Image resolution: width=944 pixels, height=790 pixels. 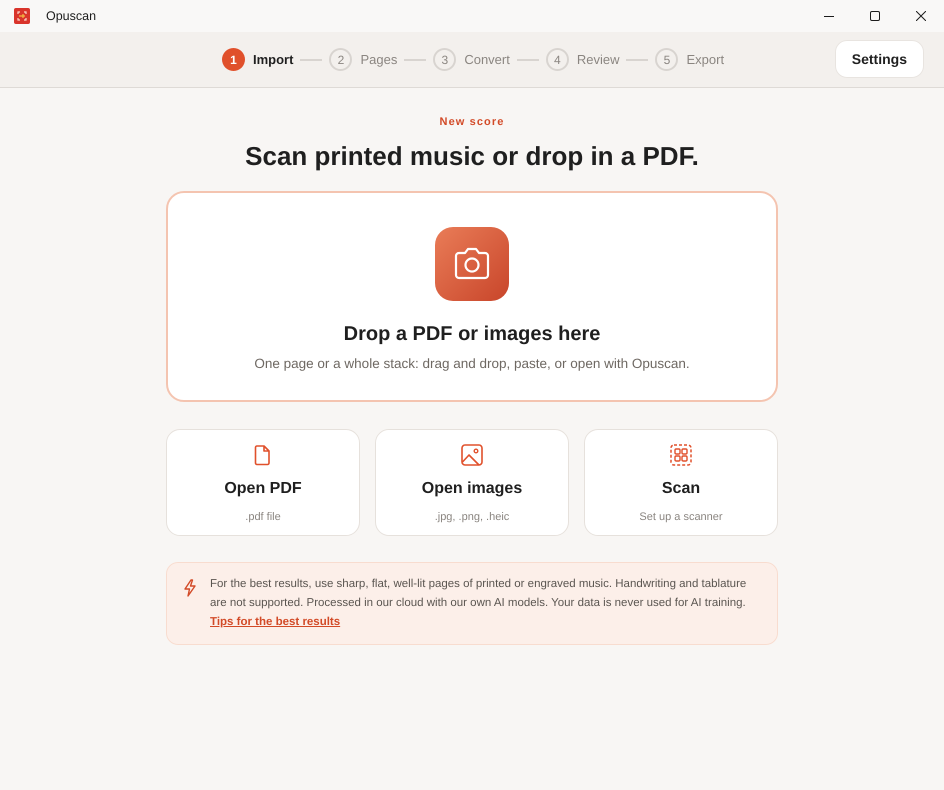 What do you see at coordinates (273, 59) in the screenshot?
I see `step-label: Import` at bounding box center [273, 59].